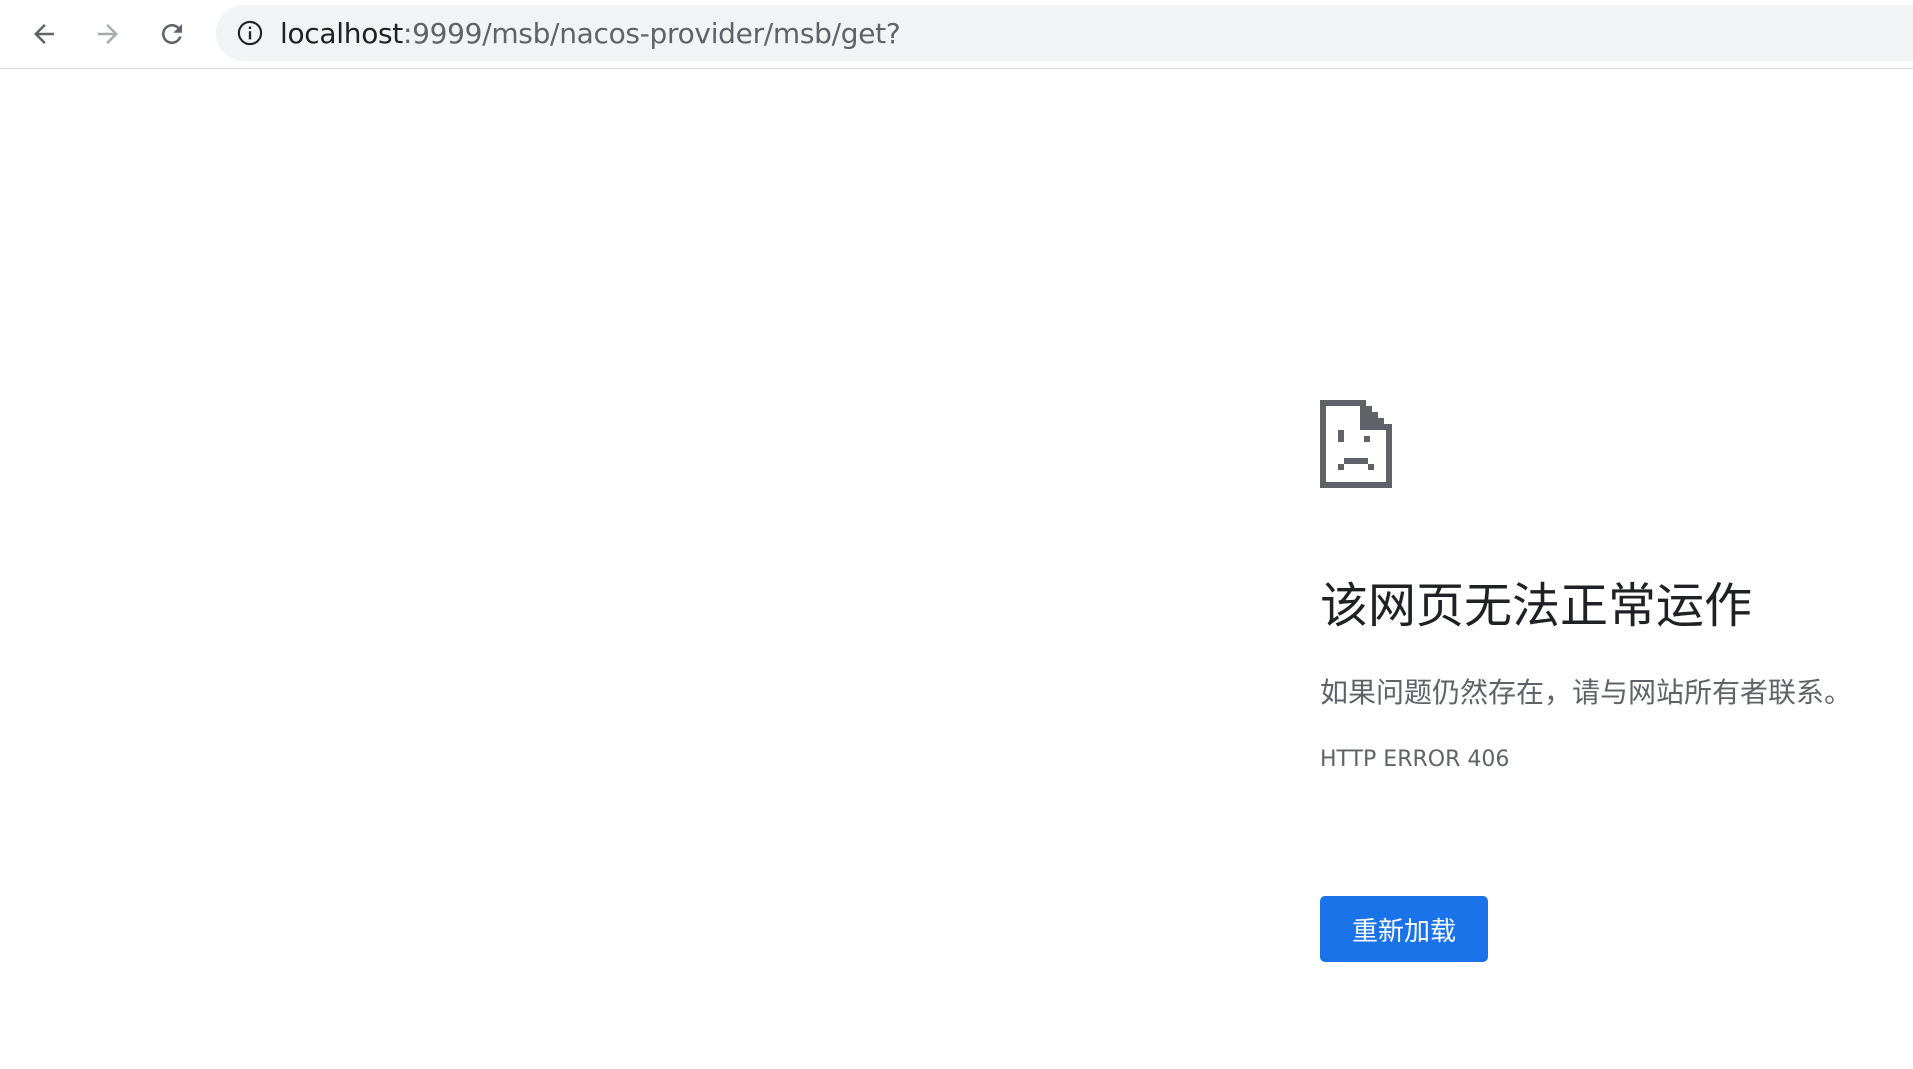  What do you see at coordinates (1356, 444) in the screenshot?
I see `sad-page-icon` at bounding box center [1356, 444].